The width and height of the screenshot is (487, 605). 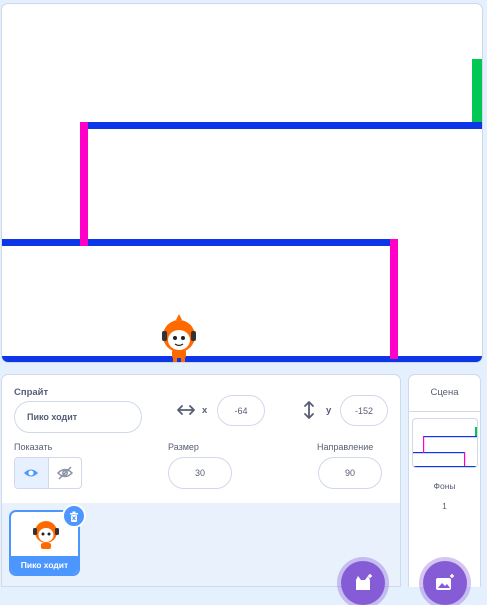 I want to click on direction-label: Направление, so click(x=345, y=447).